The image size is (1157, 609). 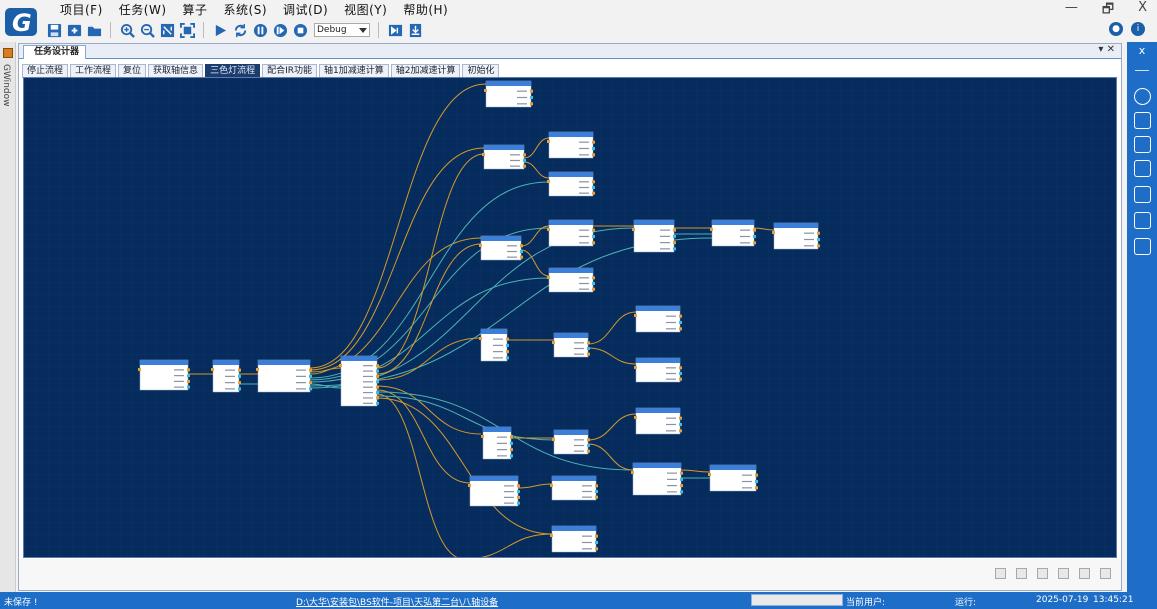 What do you see at coordinates (300, 30) in the screenshot?
I see `stop-icon` at bounding box center [300, 30].